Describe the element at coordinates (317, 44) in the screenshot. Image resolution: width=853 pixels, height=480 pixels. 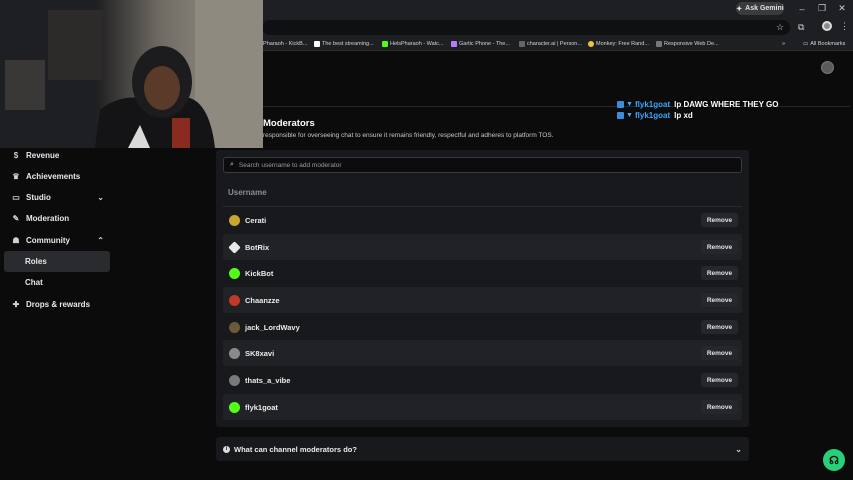
I see `bookmark-favicon-icon` at that location.